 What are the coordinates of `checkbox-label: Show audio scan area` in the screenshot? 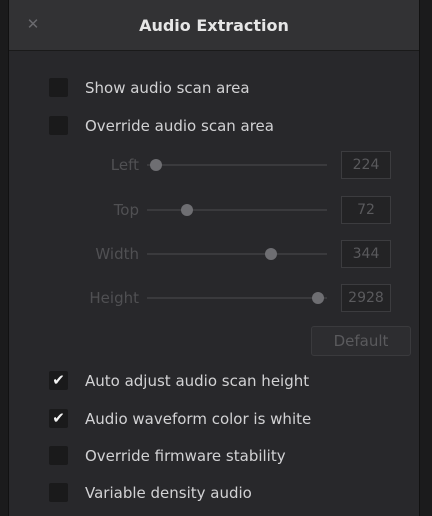 It's located at (167, 88).